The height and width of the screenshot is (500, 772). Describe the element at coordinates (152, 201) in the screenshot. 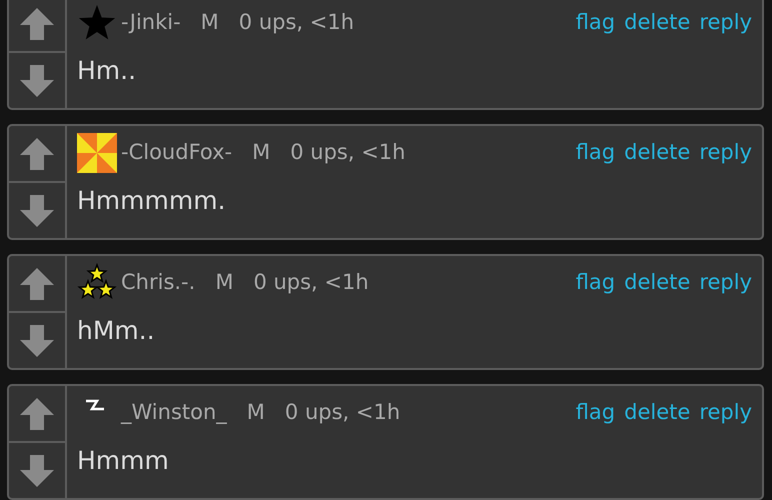

I see `comment-text: Hmmmmm.` at that location.